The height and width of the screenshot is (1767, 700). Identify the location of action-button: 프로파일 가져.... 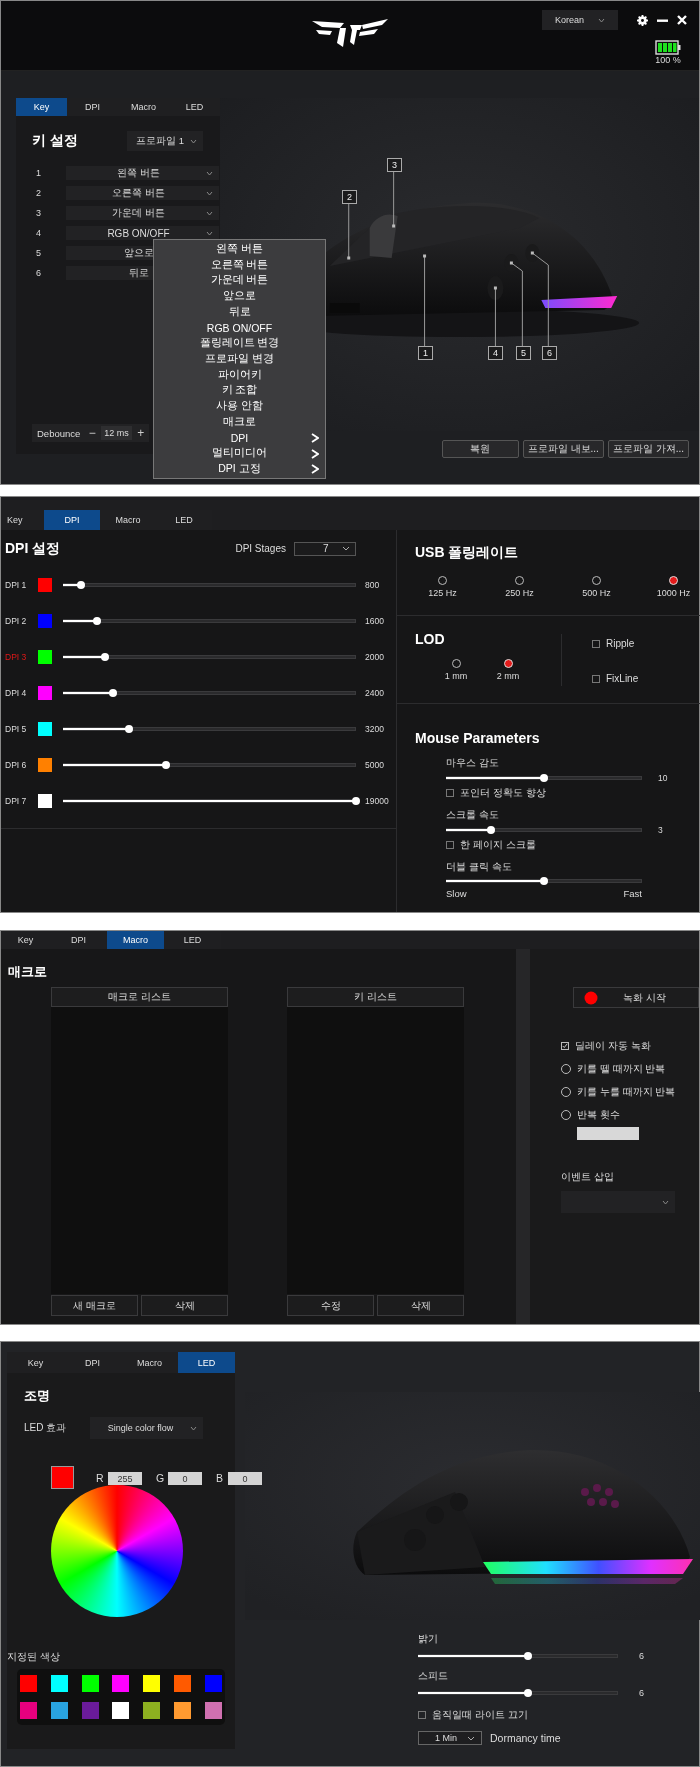
(648, 449).